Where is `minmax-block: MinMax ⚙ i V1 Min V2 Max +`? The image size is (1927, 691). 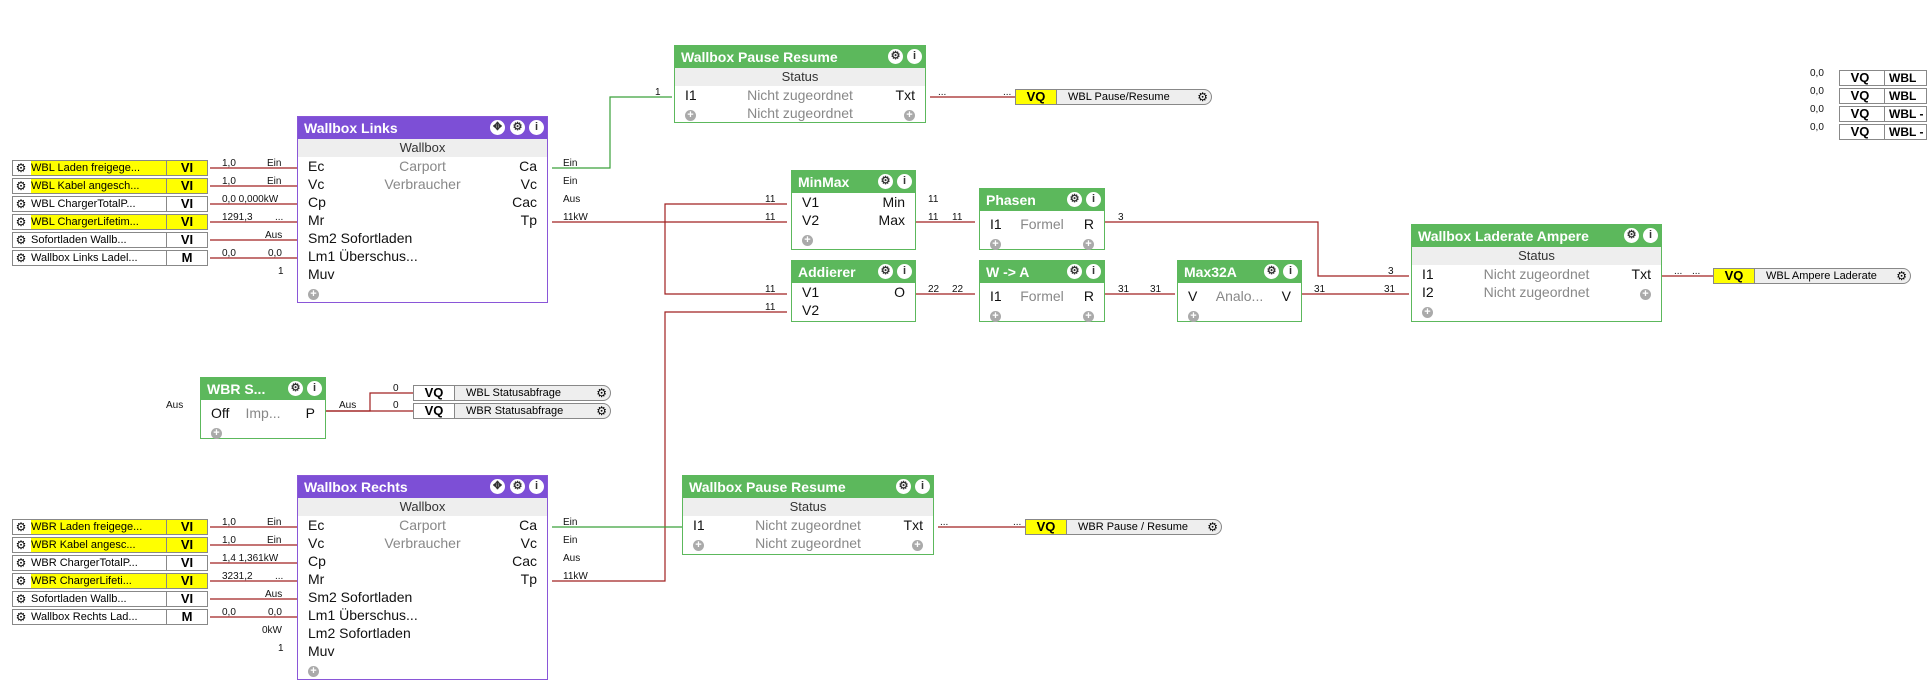 minmax-block: MinMax ⚙ i V1 Min V2 Max + is located at coordinates (853, 210).